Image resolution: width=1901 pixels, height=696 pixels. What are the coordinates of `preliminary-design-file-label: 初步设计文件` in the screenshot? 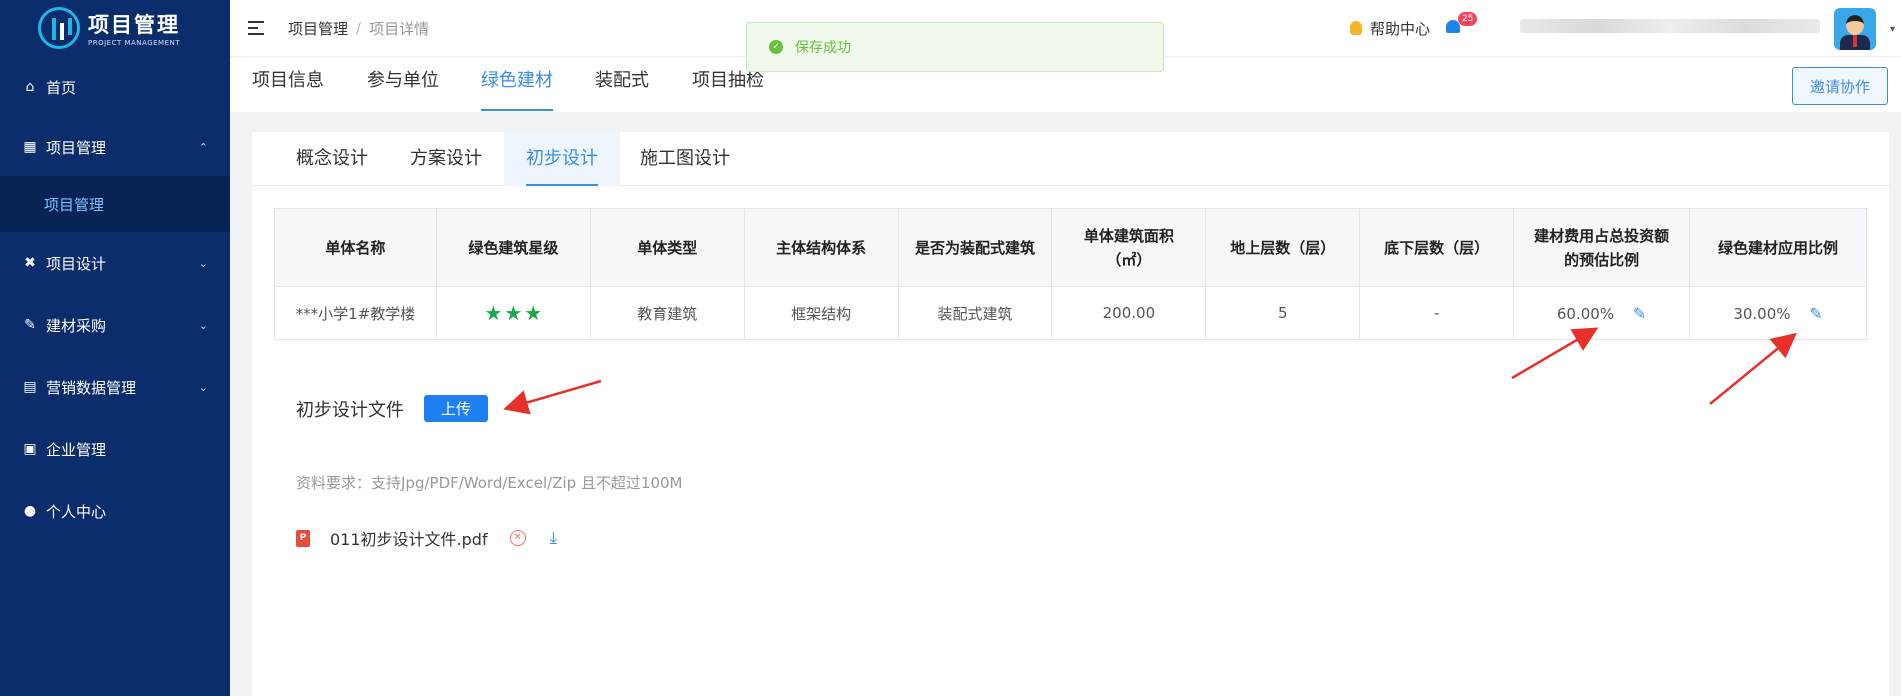 It's located at (350, 410).